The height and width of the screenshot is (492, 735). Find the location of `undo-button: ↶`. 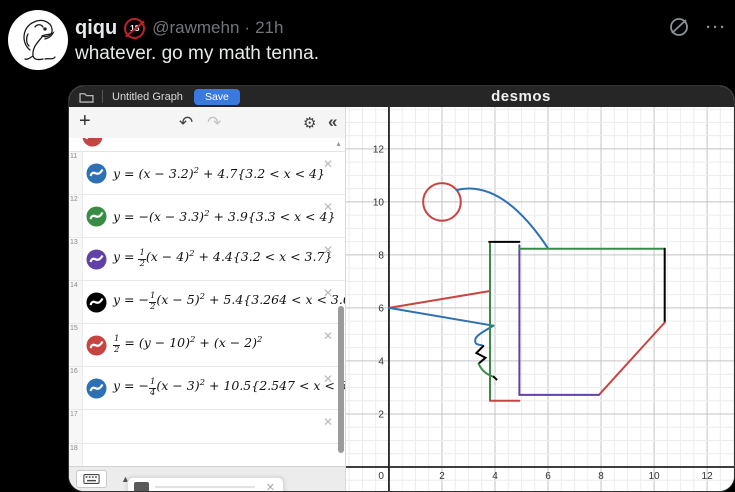

undo-button: ↶ is located at coordinates (186, 123).